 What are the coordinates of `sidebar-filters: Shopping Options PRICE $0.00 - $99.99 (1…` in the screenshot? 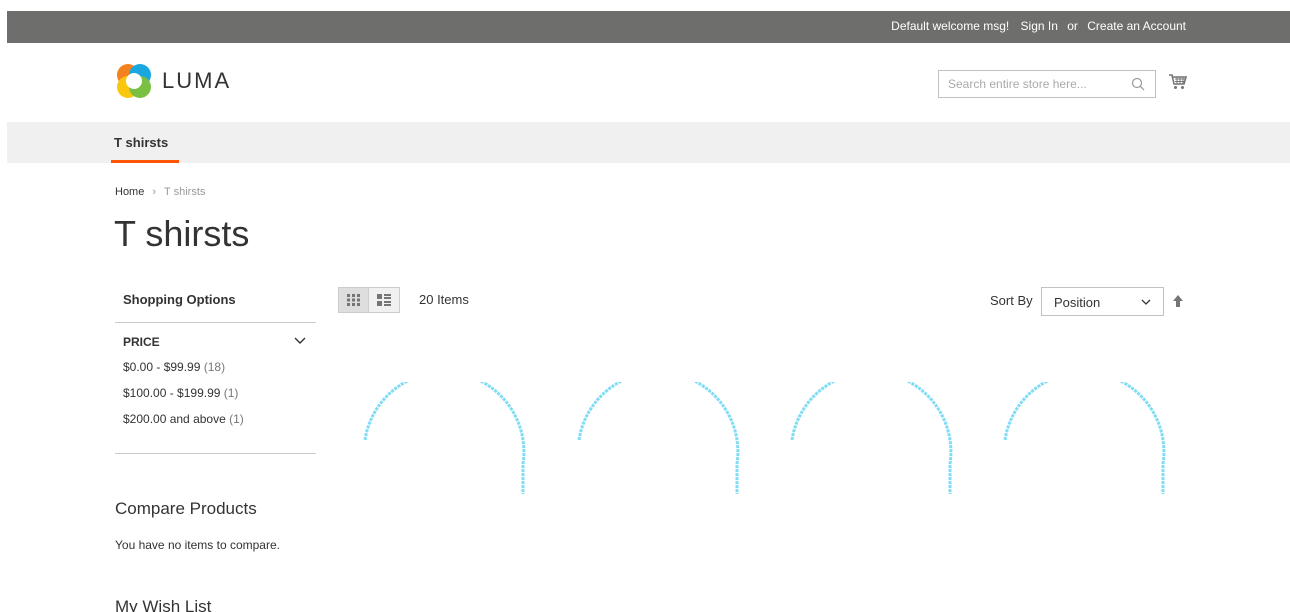 It's located at (215, 371).